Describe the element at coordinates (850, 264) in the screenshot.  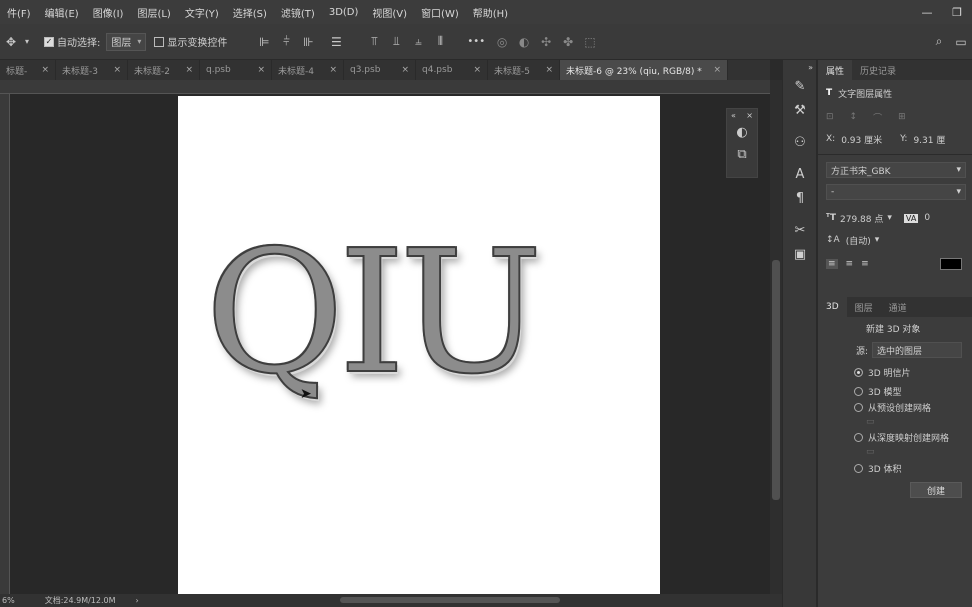
I see `align-center-text-icon: ≡` at that location.